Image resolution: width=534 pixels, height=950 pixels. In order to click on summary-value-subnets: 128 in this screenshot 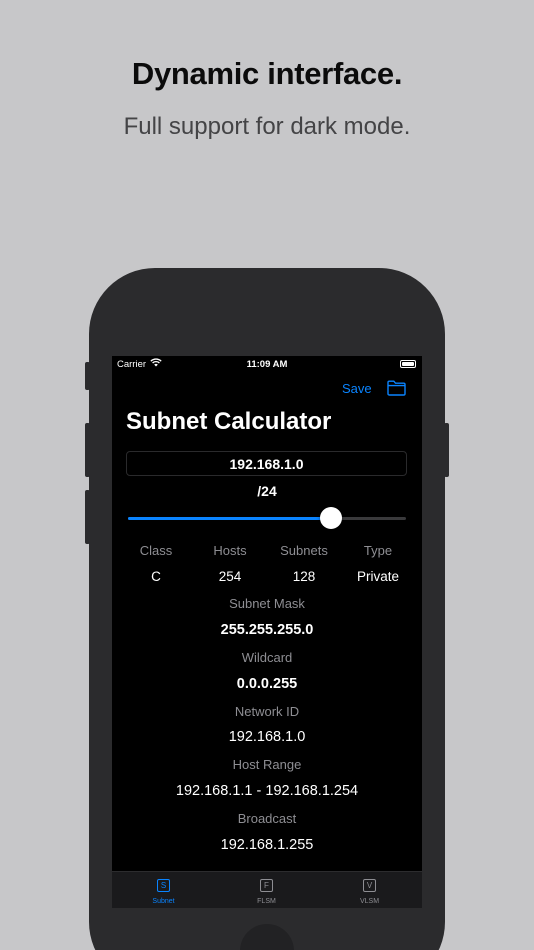, I will do `click(304, 576)`.